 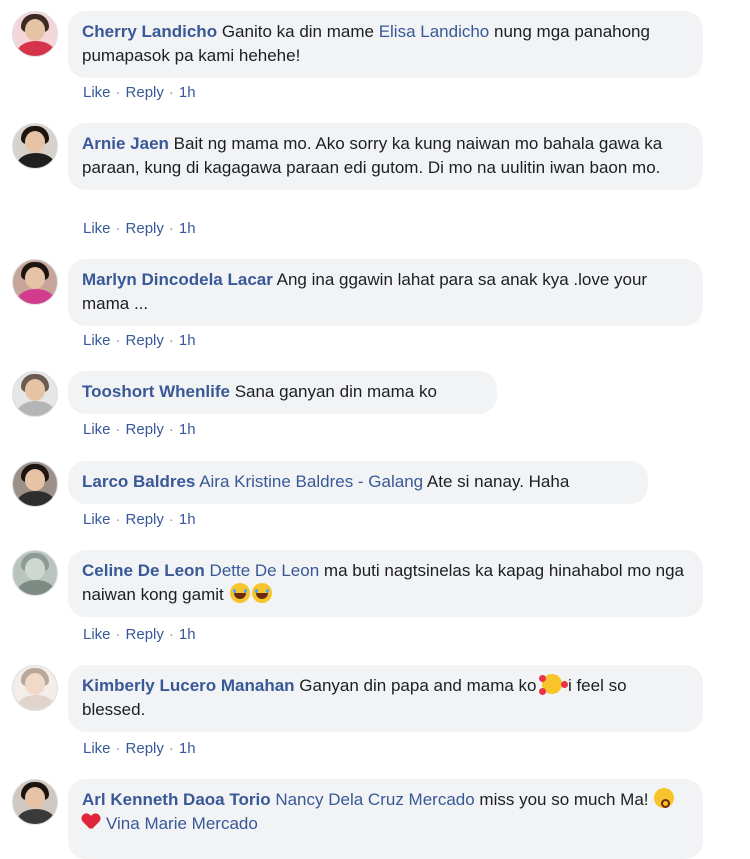 I want to click on comment-text: Ganito ka din mame, so click(x=300, y=31).